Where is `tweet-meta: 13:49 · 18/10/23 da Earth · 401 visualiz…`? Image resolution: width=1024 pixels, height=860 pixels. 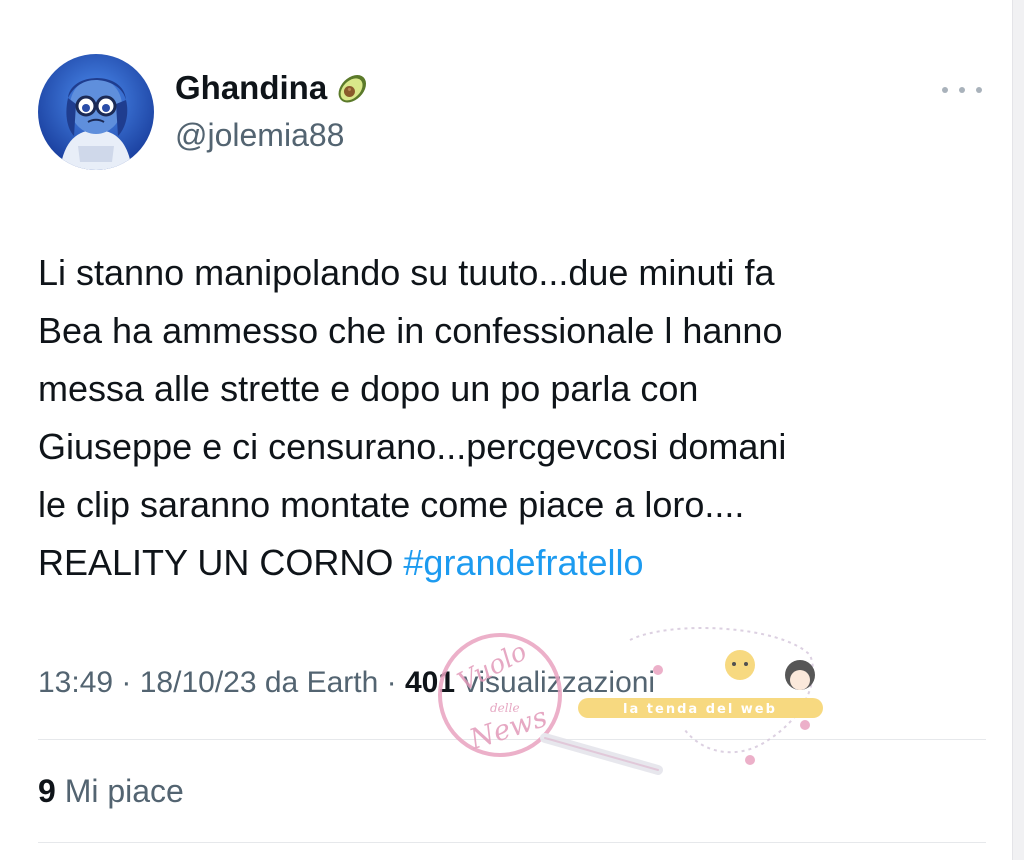
tweet-meta: 13:49 · 18/10/23 da Earth · 401 visualiz… is located at coordinates (346, 683).